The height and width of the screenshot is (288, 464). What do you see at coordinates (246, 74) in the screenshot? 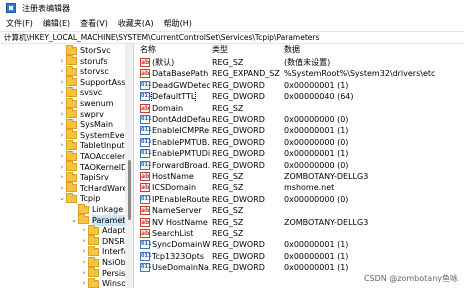
I see `value-type: REG_EXPAND_SZ` at bounding box center [246, 74].